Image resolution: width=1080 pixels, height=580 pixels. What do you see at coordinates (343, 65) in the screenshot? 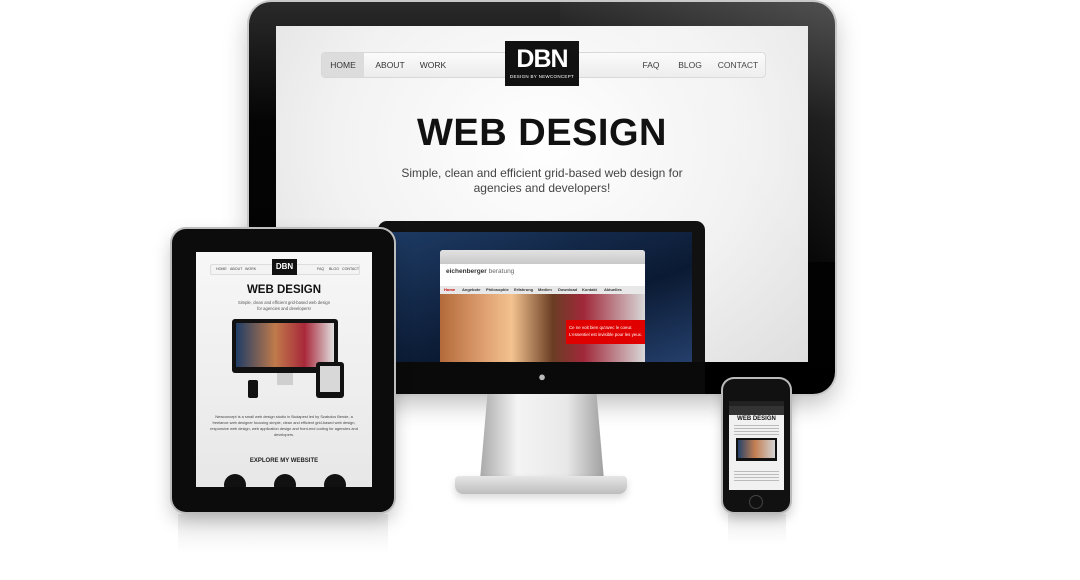
I see `nav-home: HOME` at bounding box center [343, 65].